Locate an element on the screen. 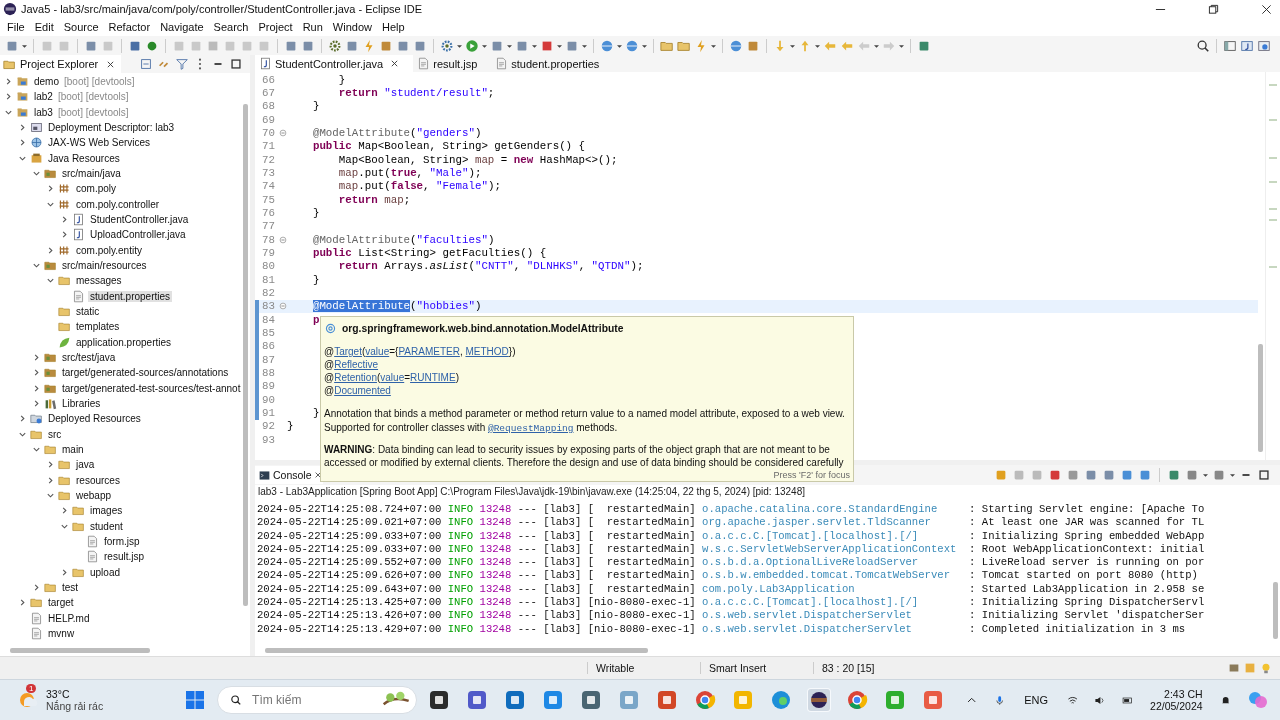 The image size is (1280, 720). console-line: 2024-05-22T14:25:09.033+07:00 INFO 13248 --- [lab3] [ restartedMain] w.s.c.ServletWebServerApplicationContext : Root WebApplicationContext: initial is located at coordinates (731, 549).